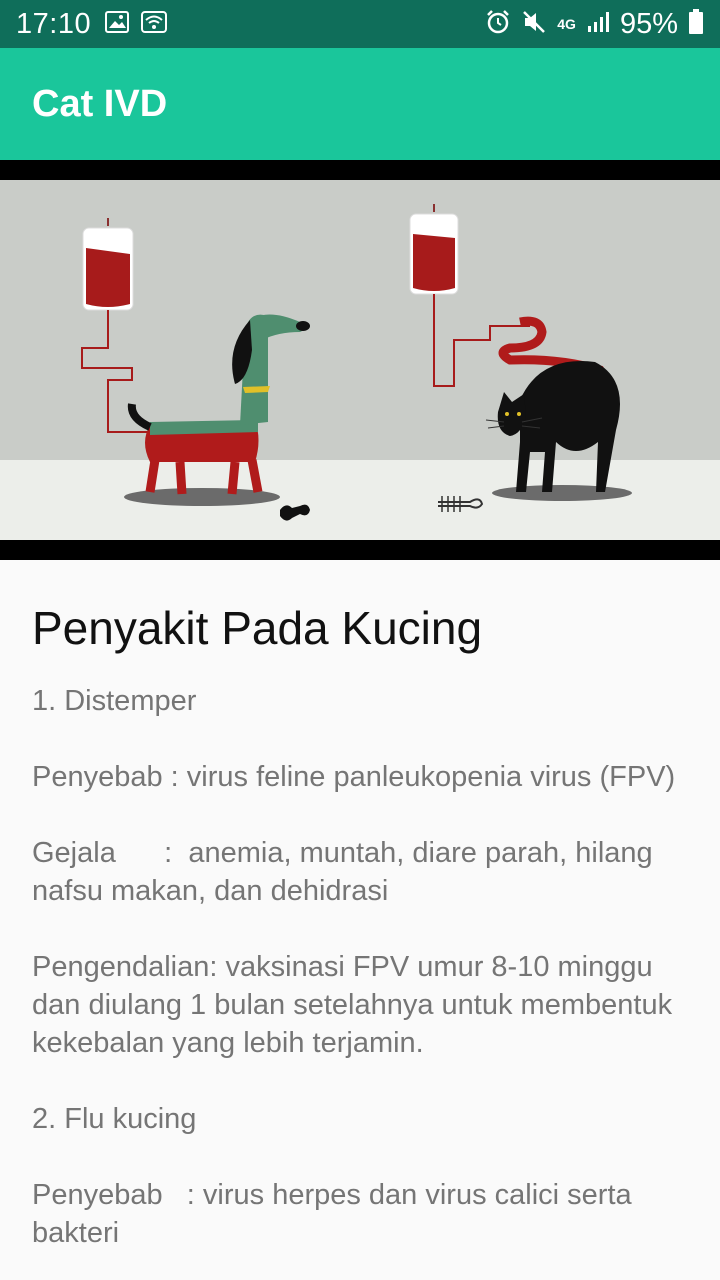  Describe the element at coordinates (100, 103) in the screenshot. I see `app-title: Cat IVD` at that location.